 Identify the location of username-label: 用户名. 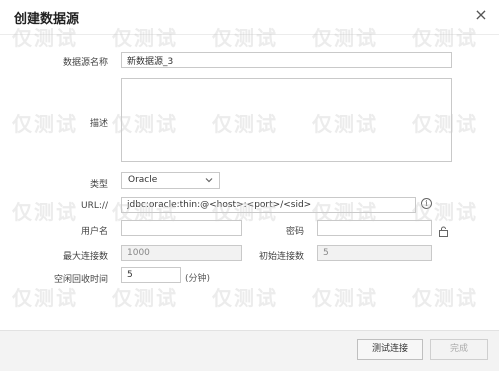
(94, 232).